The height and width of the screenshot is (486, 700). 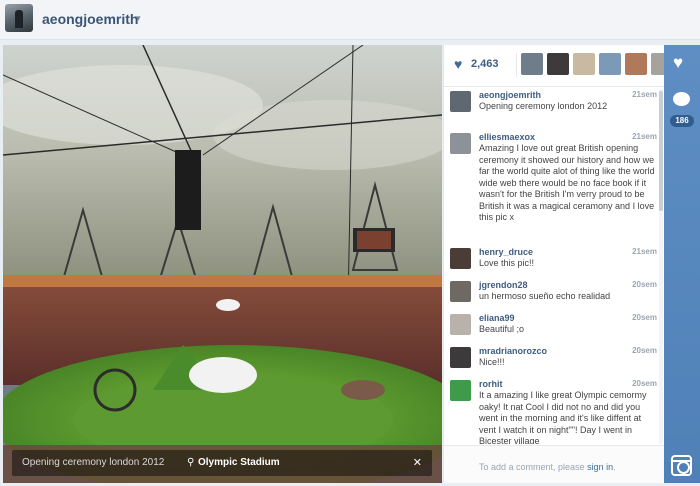 I want to click on photo-caption: Opening ceremony london 2012, so click(x=93, y=462).